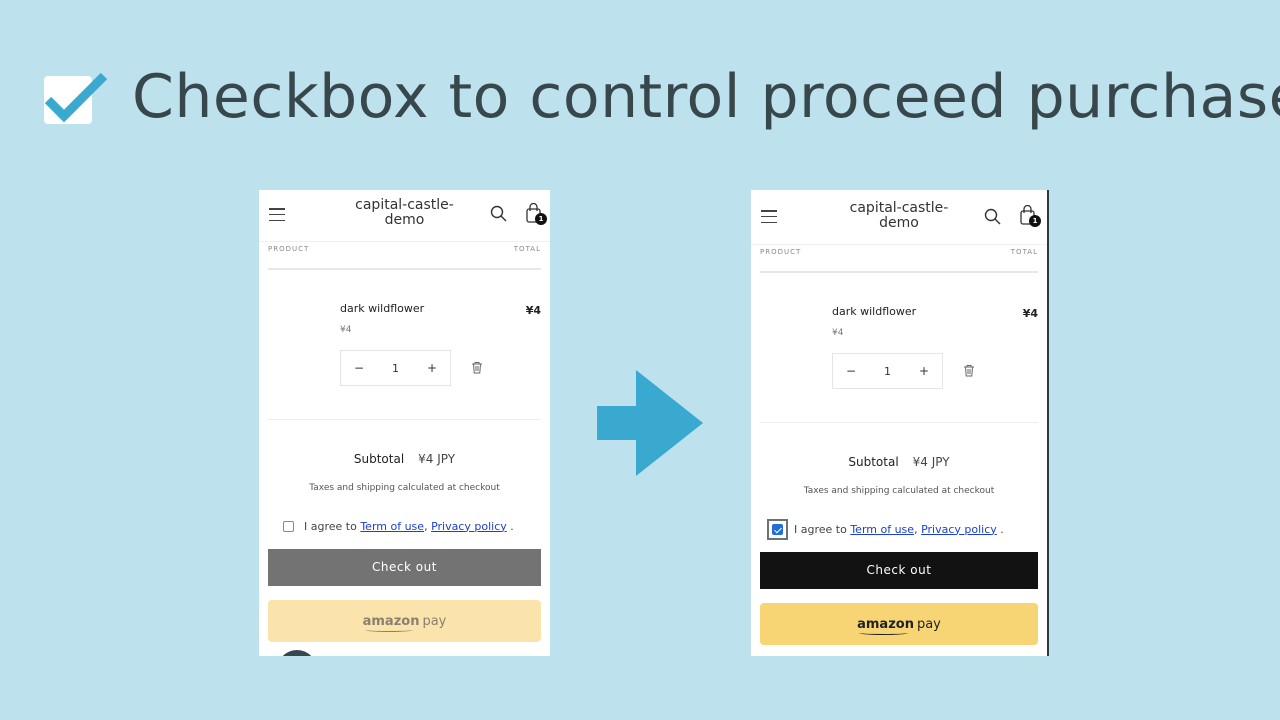  I want to click on agree-checkbox-focus-ring, so click(777, 529).